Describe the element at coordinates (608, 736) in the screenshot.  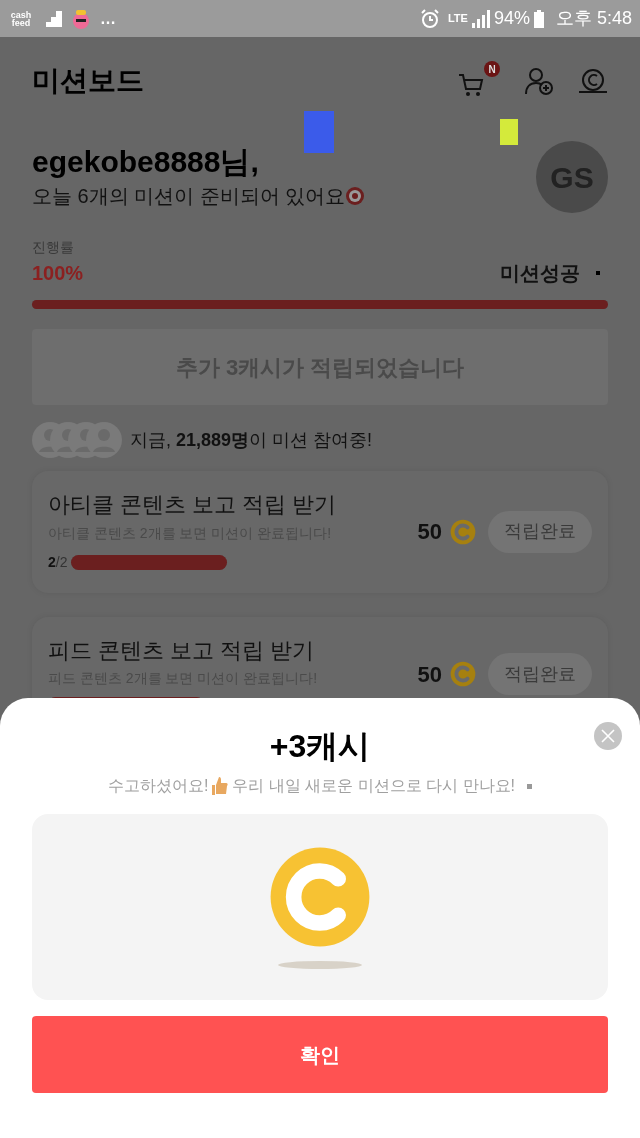
I see `close-icon` at that location.